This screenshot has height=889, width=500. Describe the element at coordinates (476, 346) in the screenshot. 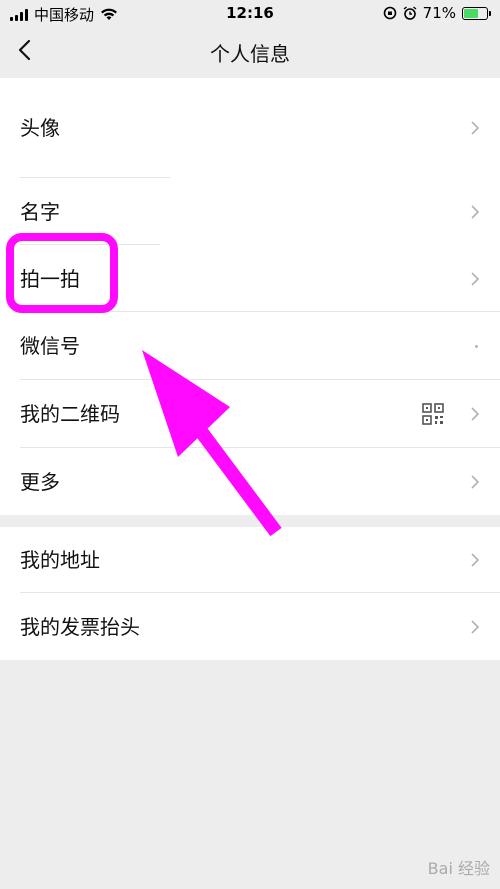

I see `wechat-id-value` at that location.